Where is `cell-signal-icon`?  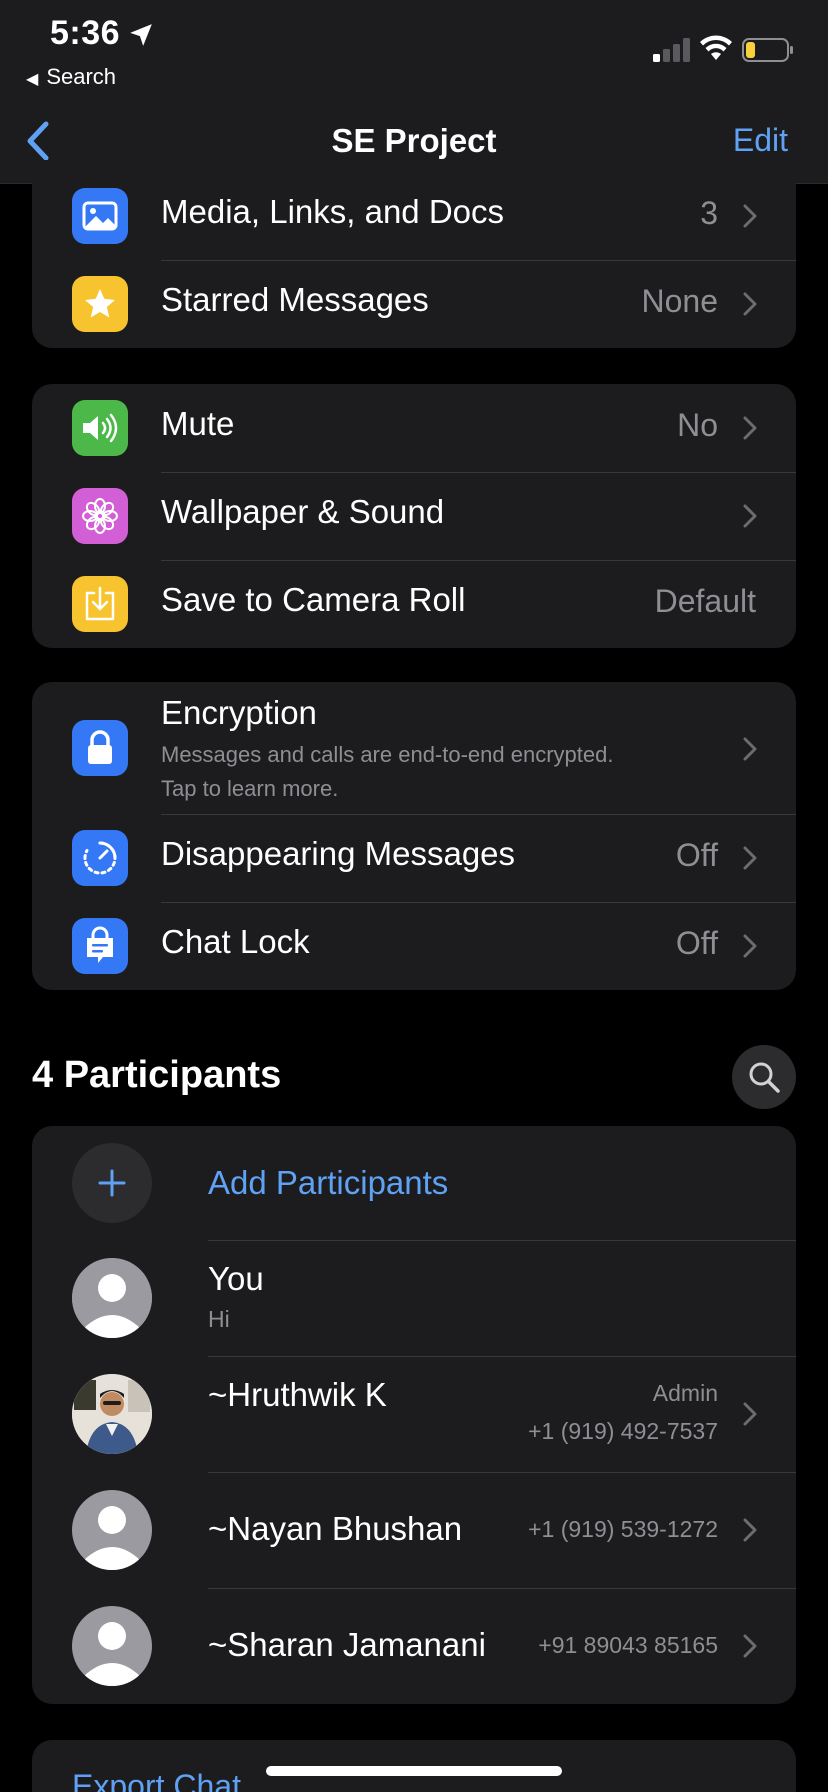
cell-signal-icon is located at coordinates (671, 50).